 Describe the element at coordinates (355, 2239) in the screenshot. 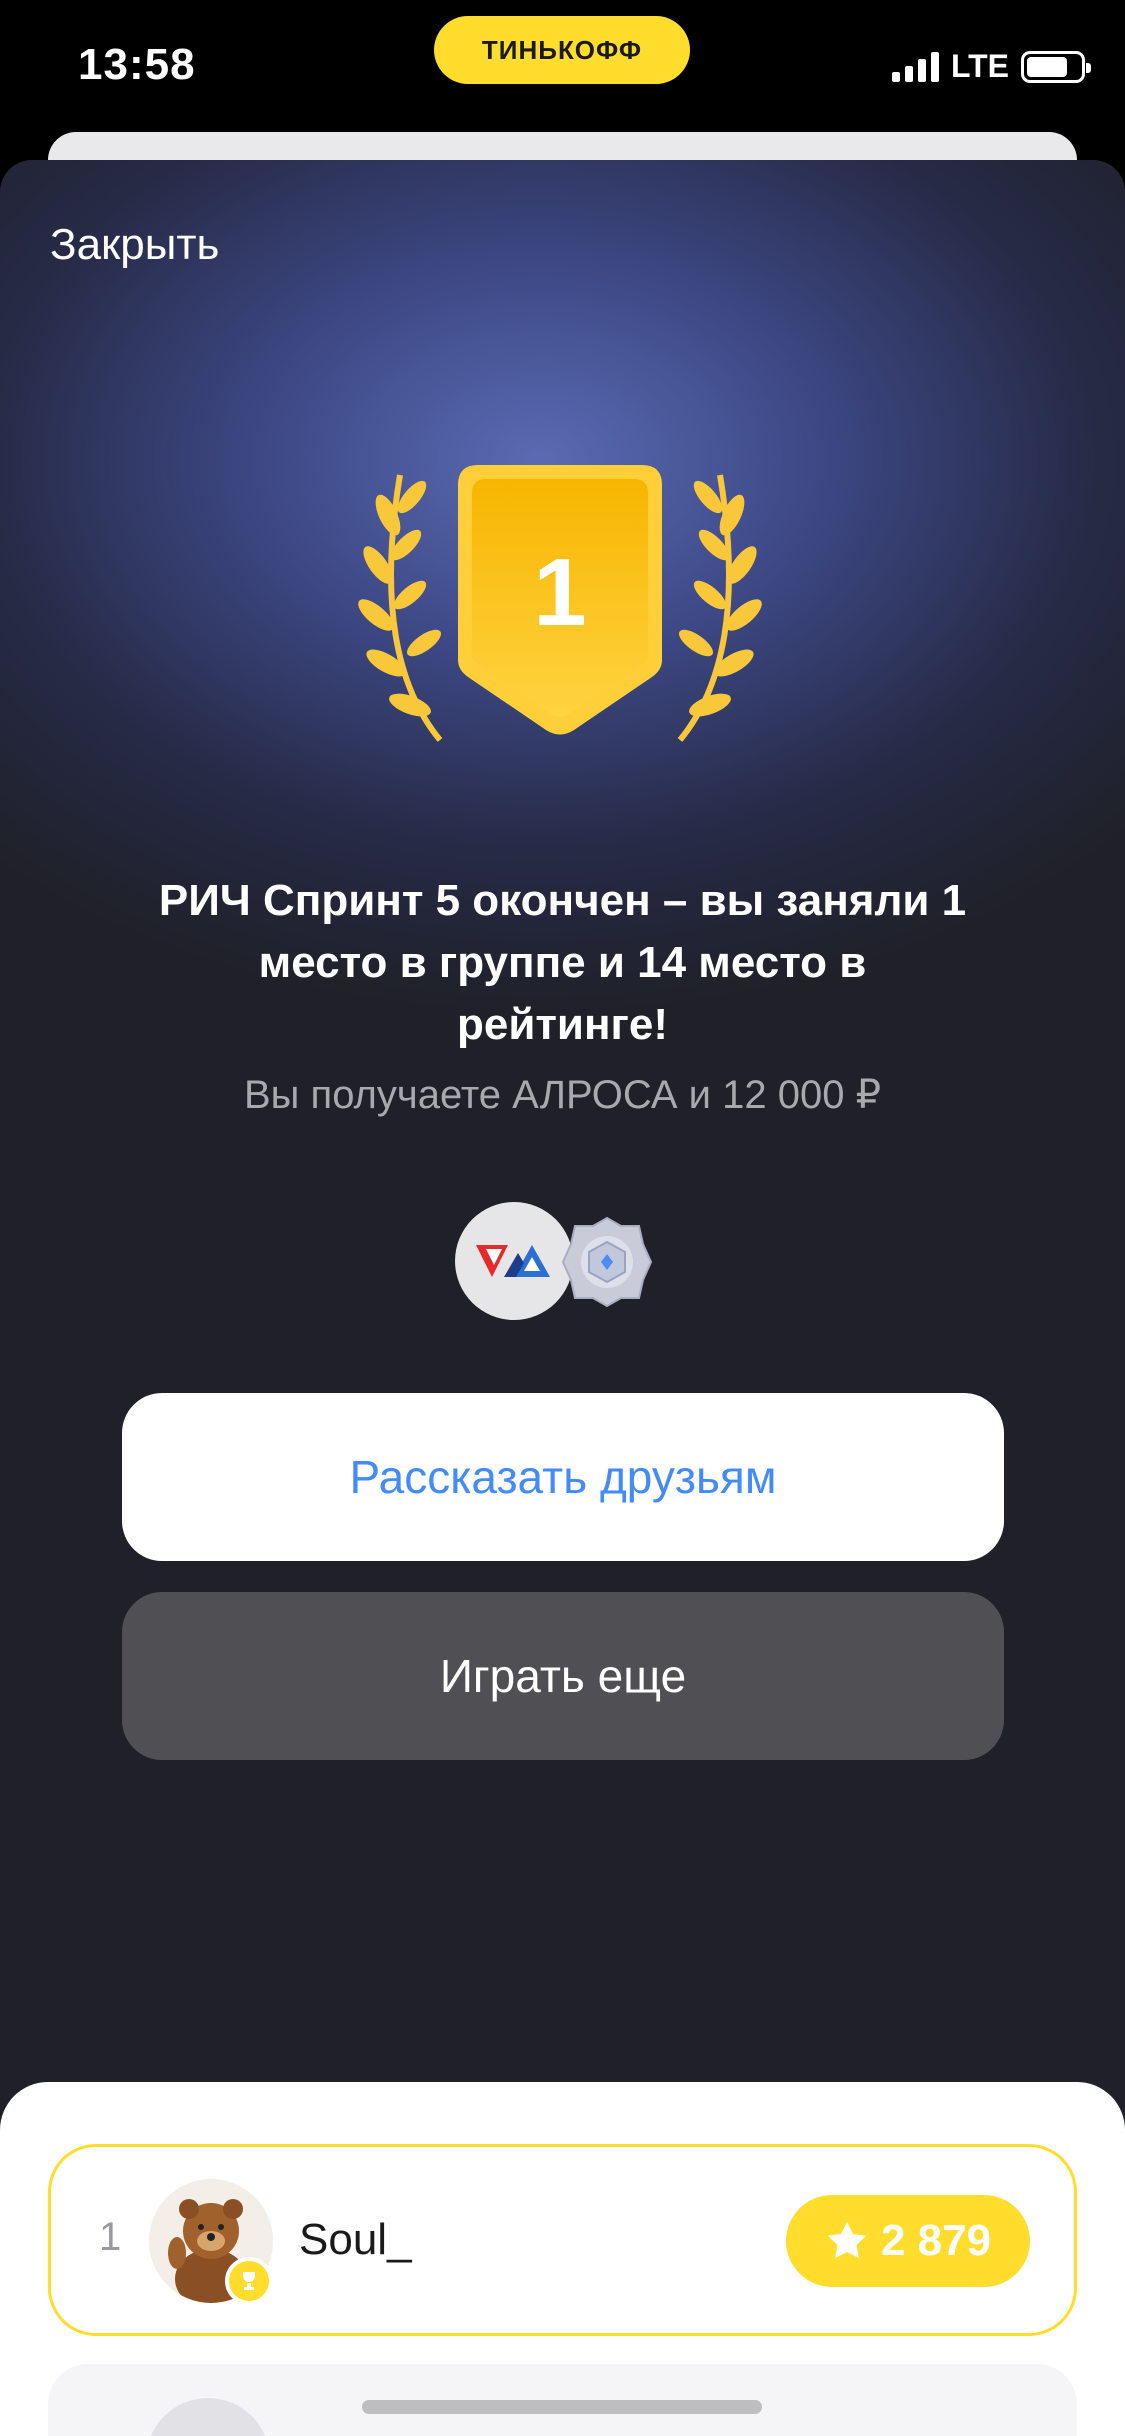

I see `username: Soul_` at that location.